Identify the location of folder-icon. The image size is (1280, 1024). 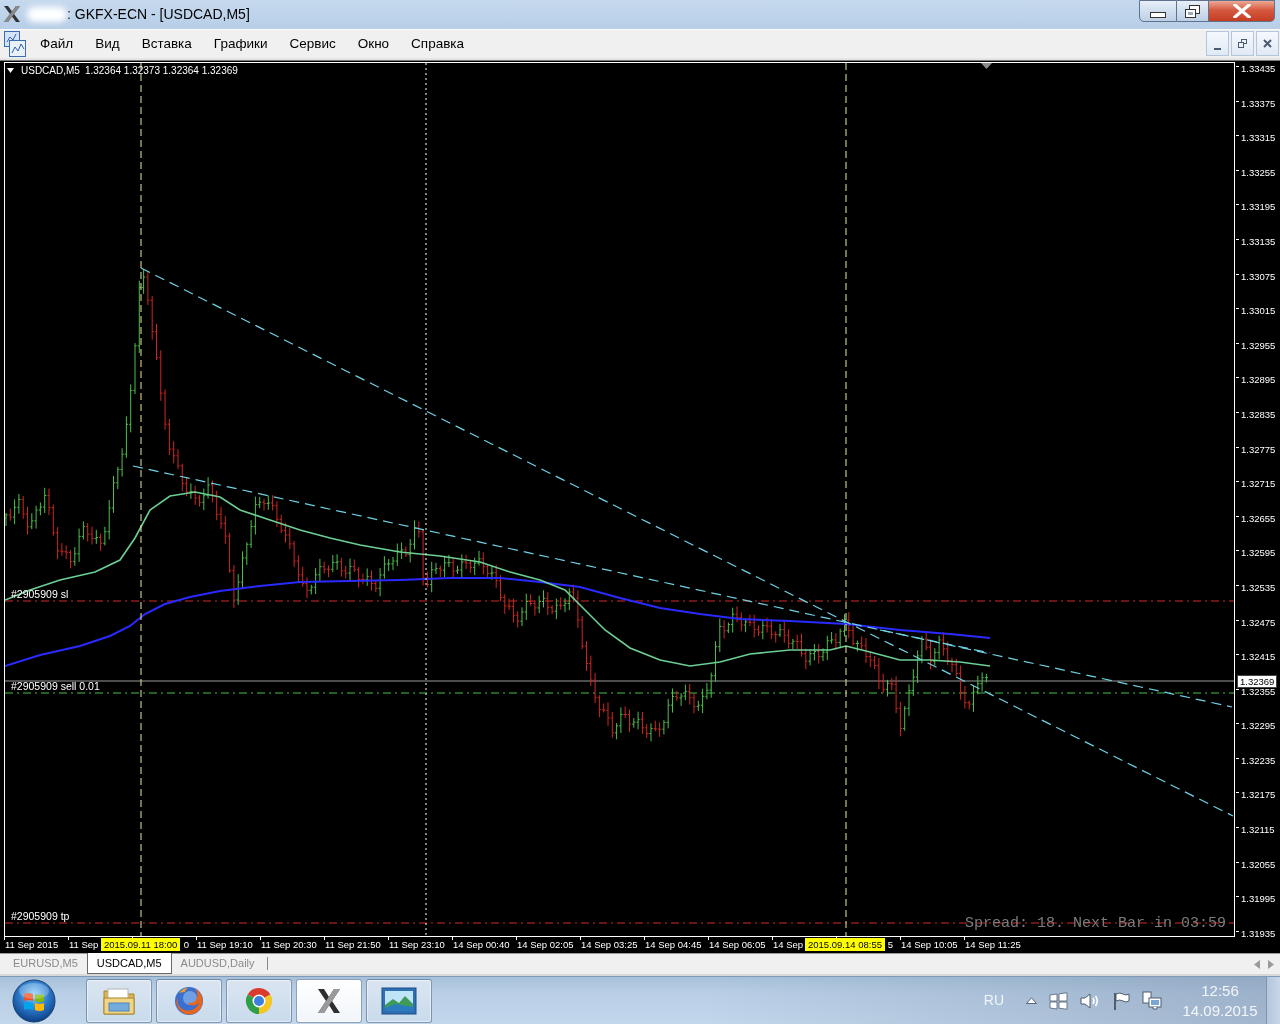
(119, 1000).